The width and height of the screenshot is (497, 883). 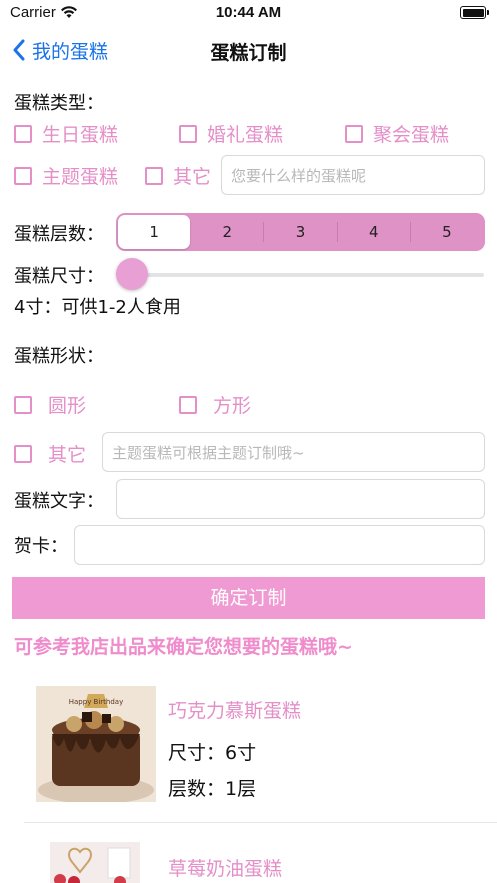 I want to click on size-slider-knob, so click(x=132, y=274).